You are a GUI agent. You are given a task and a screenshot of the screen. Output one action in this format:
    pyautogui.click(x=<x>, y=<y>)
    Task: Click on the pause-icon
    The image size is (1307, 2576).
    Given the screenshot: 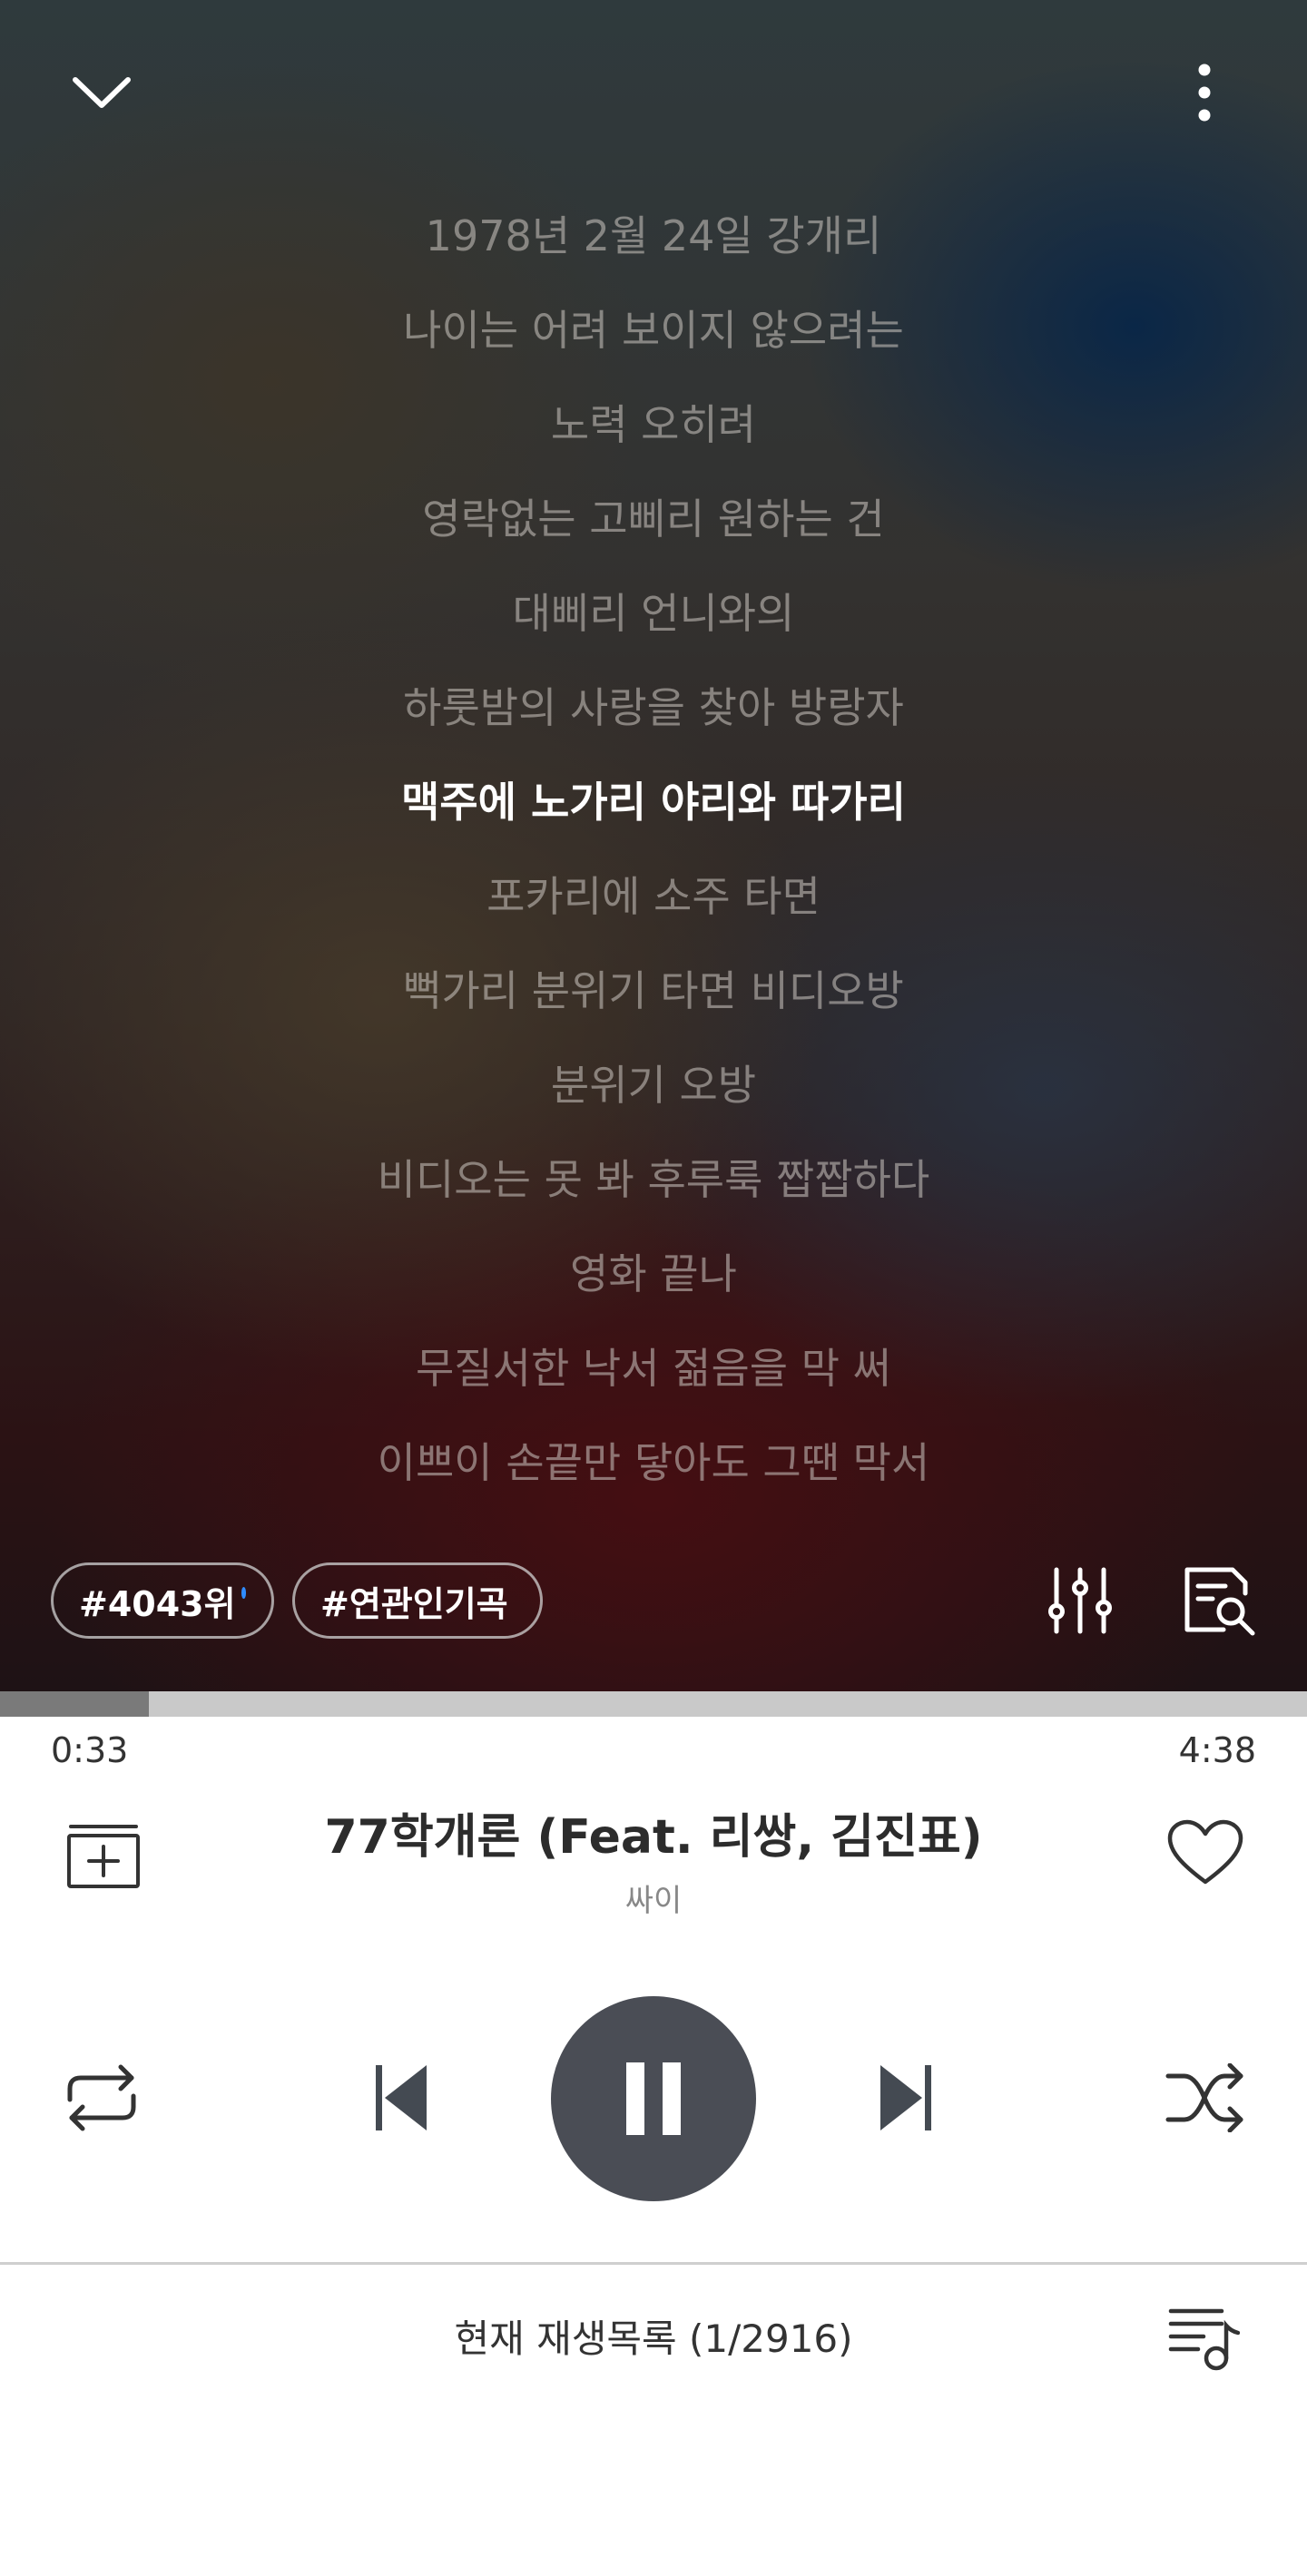 What is the action you would take?
    pyautogui.click(x=653, y=2098)
    